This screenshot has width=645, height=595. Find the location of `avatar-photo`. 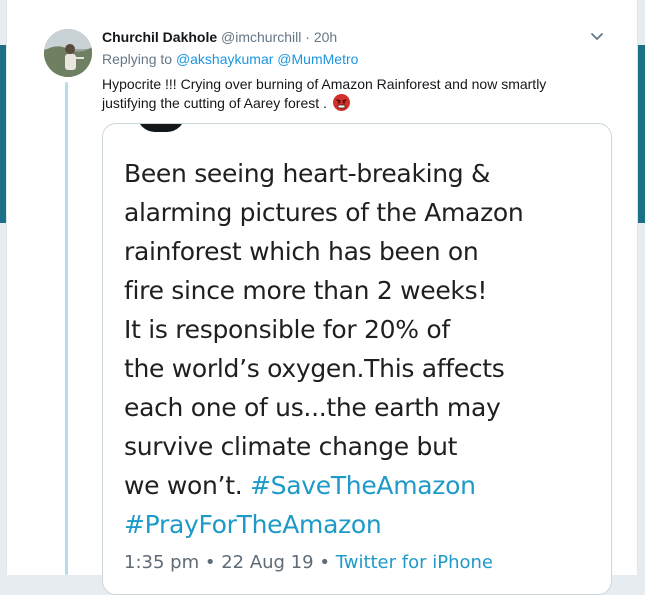

avatar-photo is located at coordinates (68, 53).